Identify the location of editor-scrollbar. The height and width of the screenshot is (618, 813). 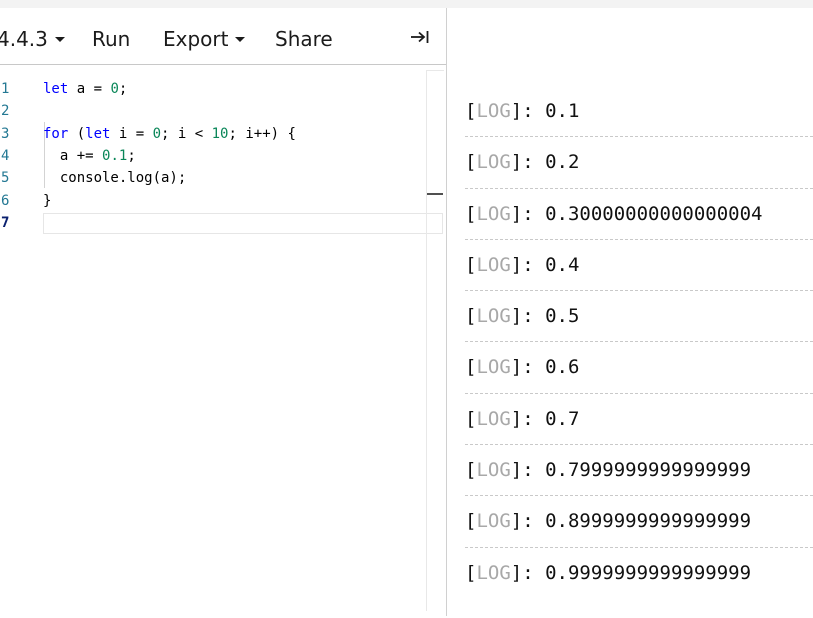
(435, 340).